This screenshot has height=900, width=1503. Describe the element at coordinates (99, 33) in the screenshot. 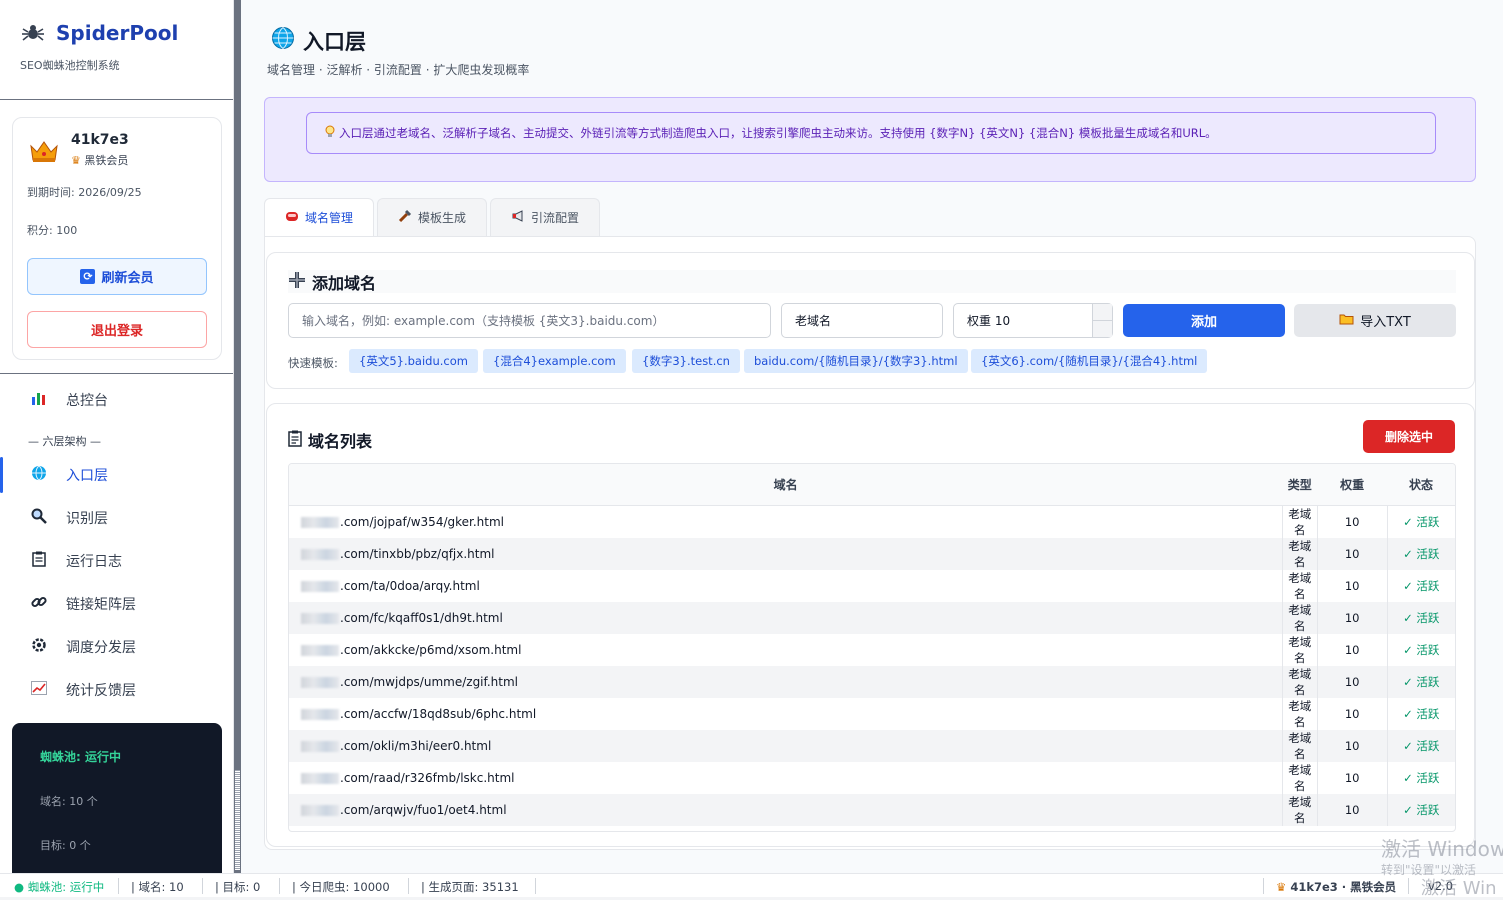

I see `brand: SpiderPool` at that location.